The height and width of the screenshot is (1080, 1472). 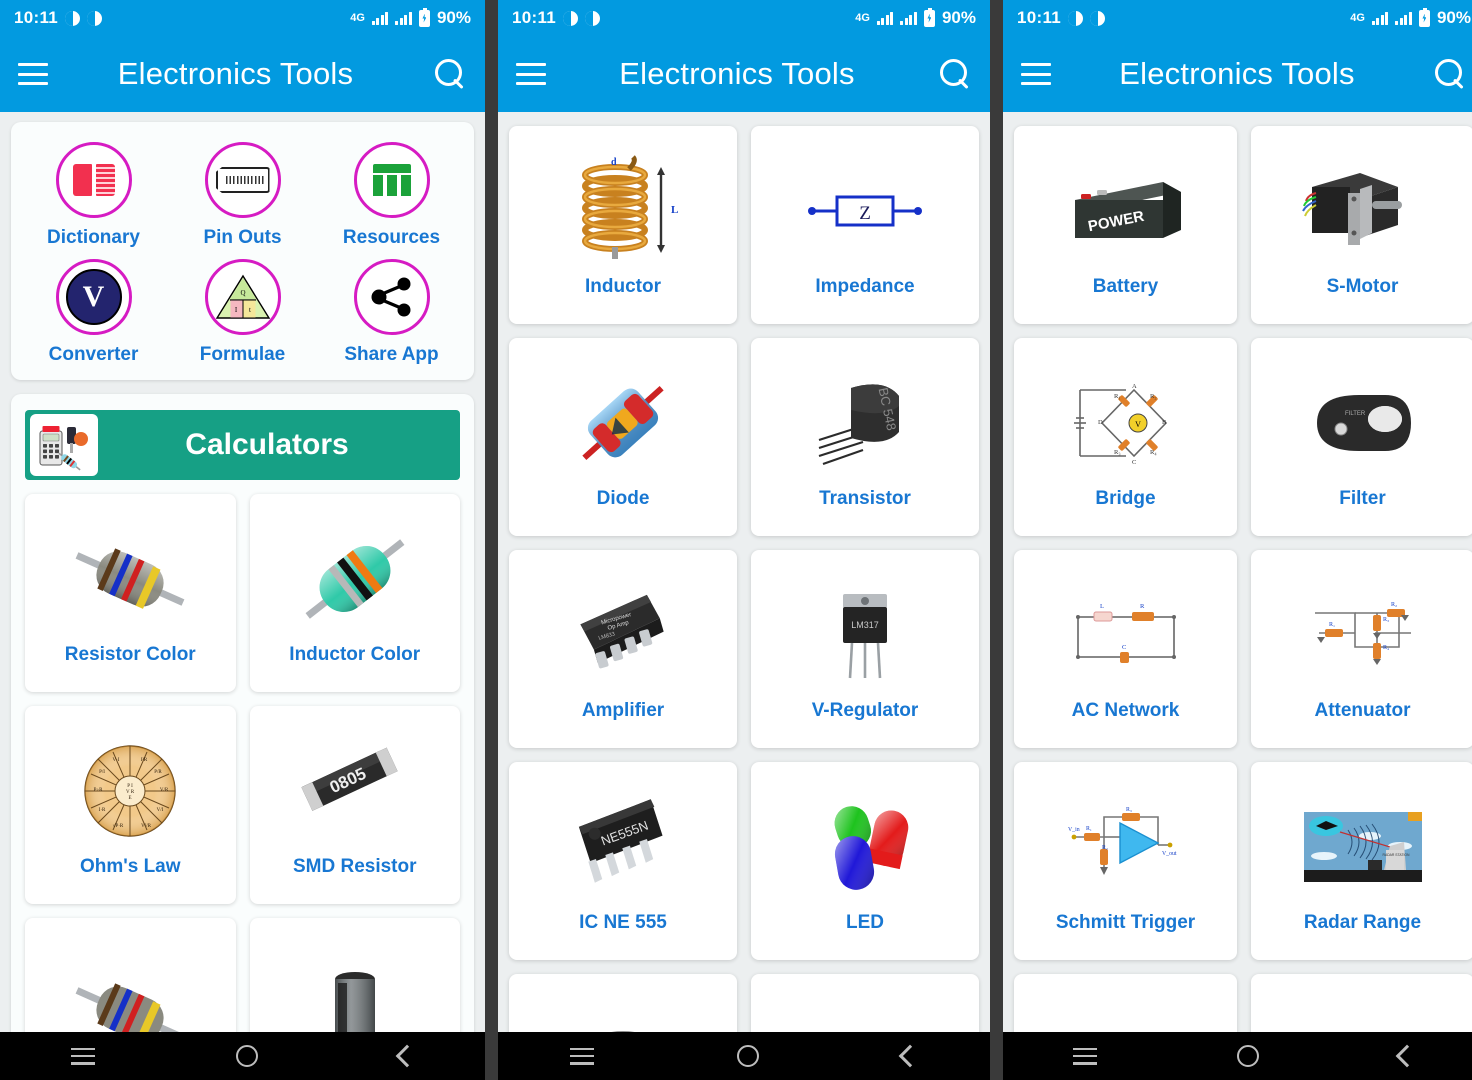 I want to click on svg-text: V/I, so click(x=160, y=810).